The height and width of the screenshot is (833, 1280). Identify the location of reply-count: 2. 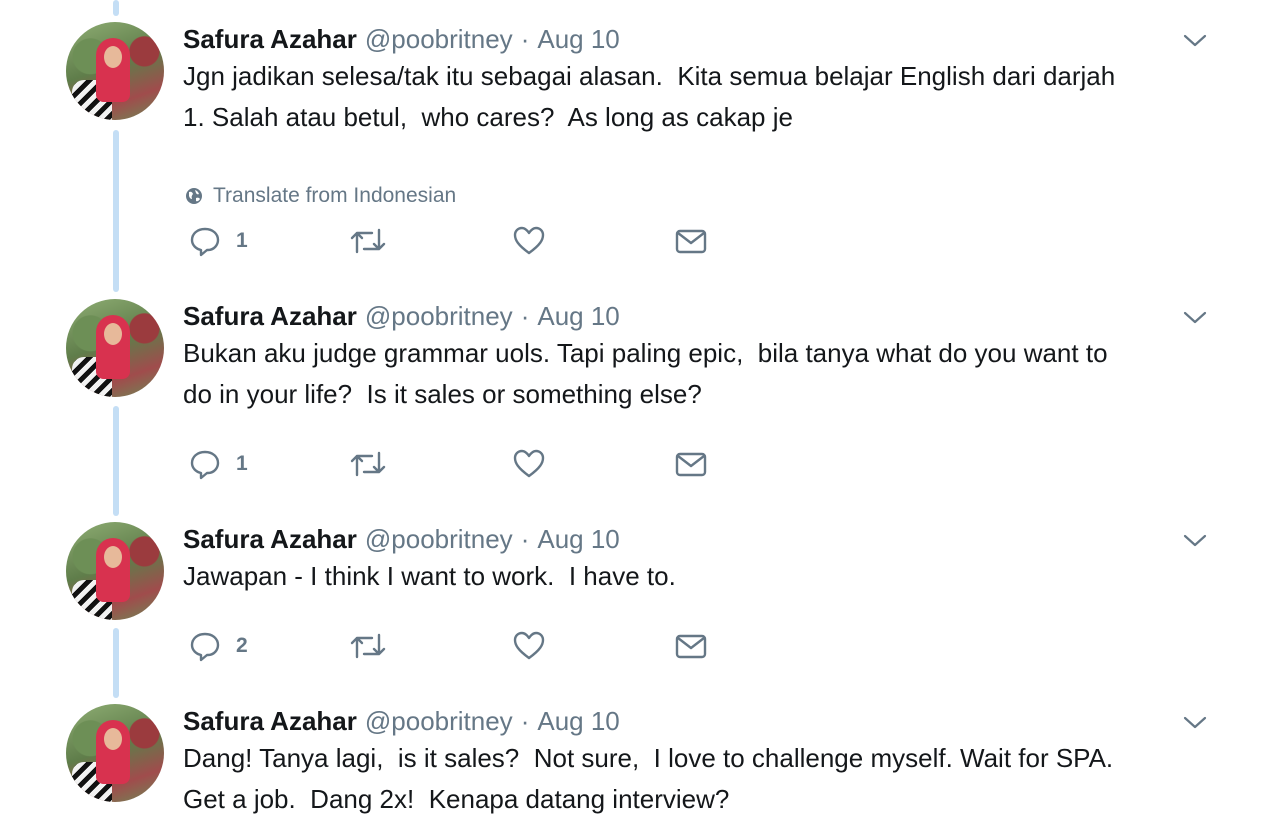
(242, 645).